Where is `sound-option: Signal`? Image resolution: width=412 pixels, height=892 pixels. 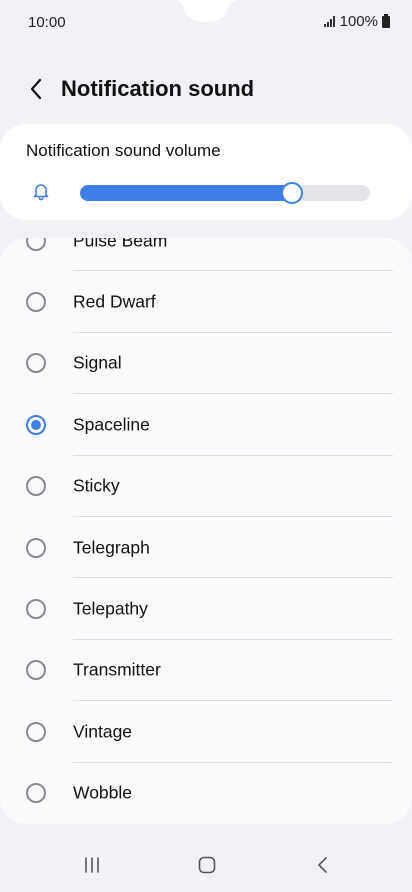
sound-option: Signal is located at coordinates (206, 364).